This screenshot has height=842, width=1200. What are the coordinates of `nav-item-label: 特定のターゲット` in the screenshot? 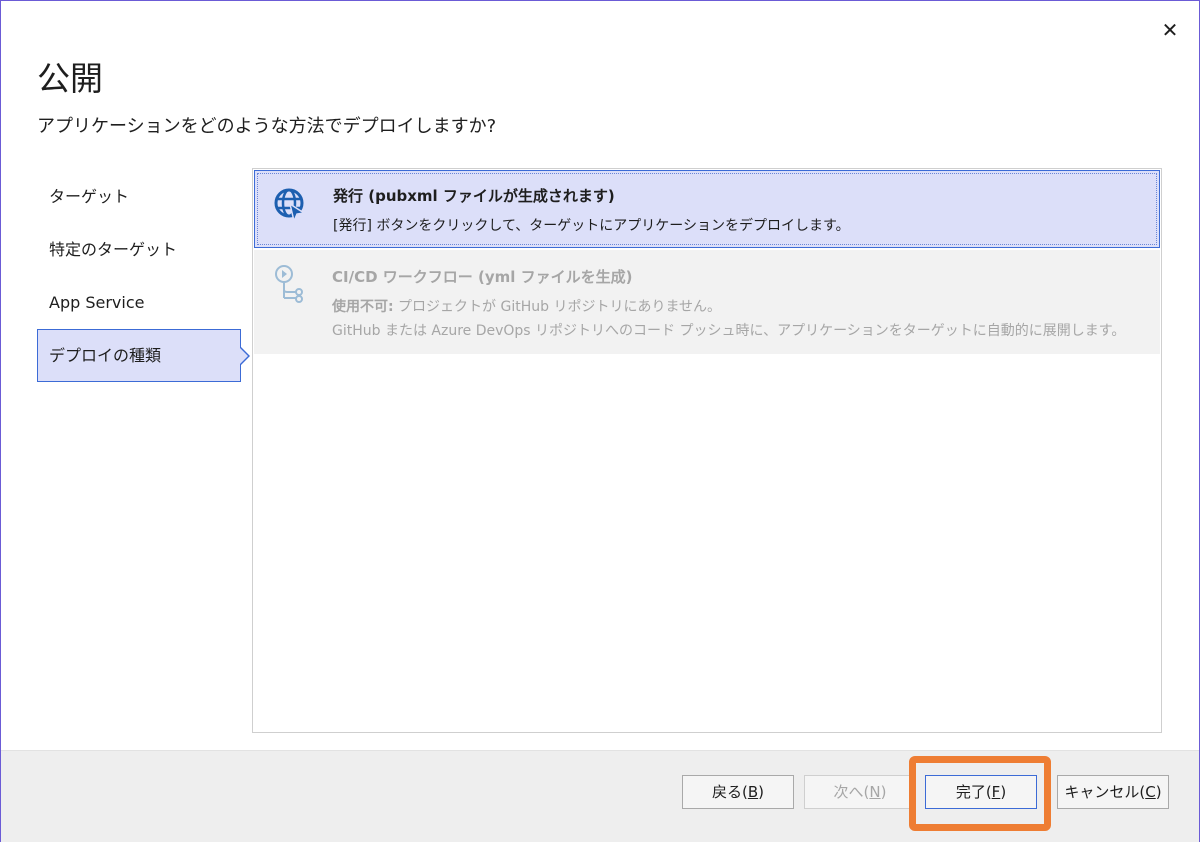 It's located at (113, 249).